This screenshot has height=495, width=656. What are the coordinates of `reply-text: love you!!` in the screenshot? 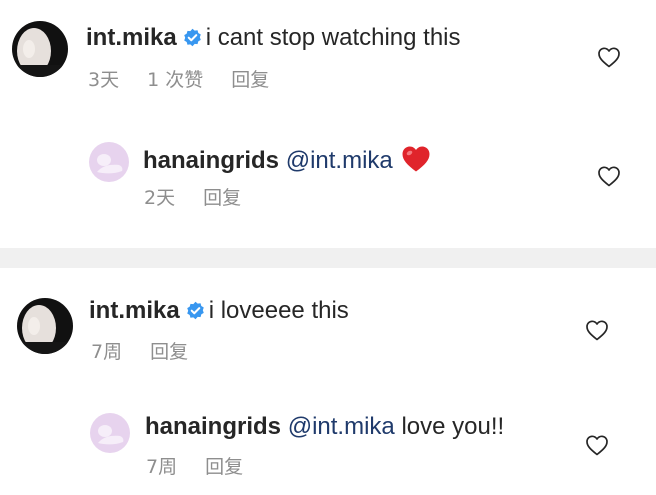 It's located at (453, 426).